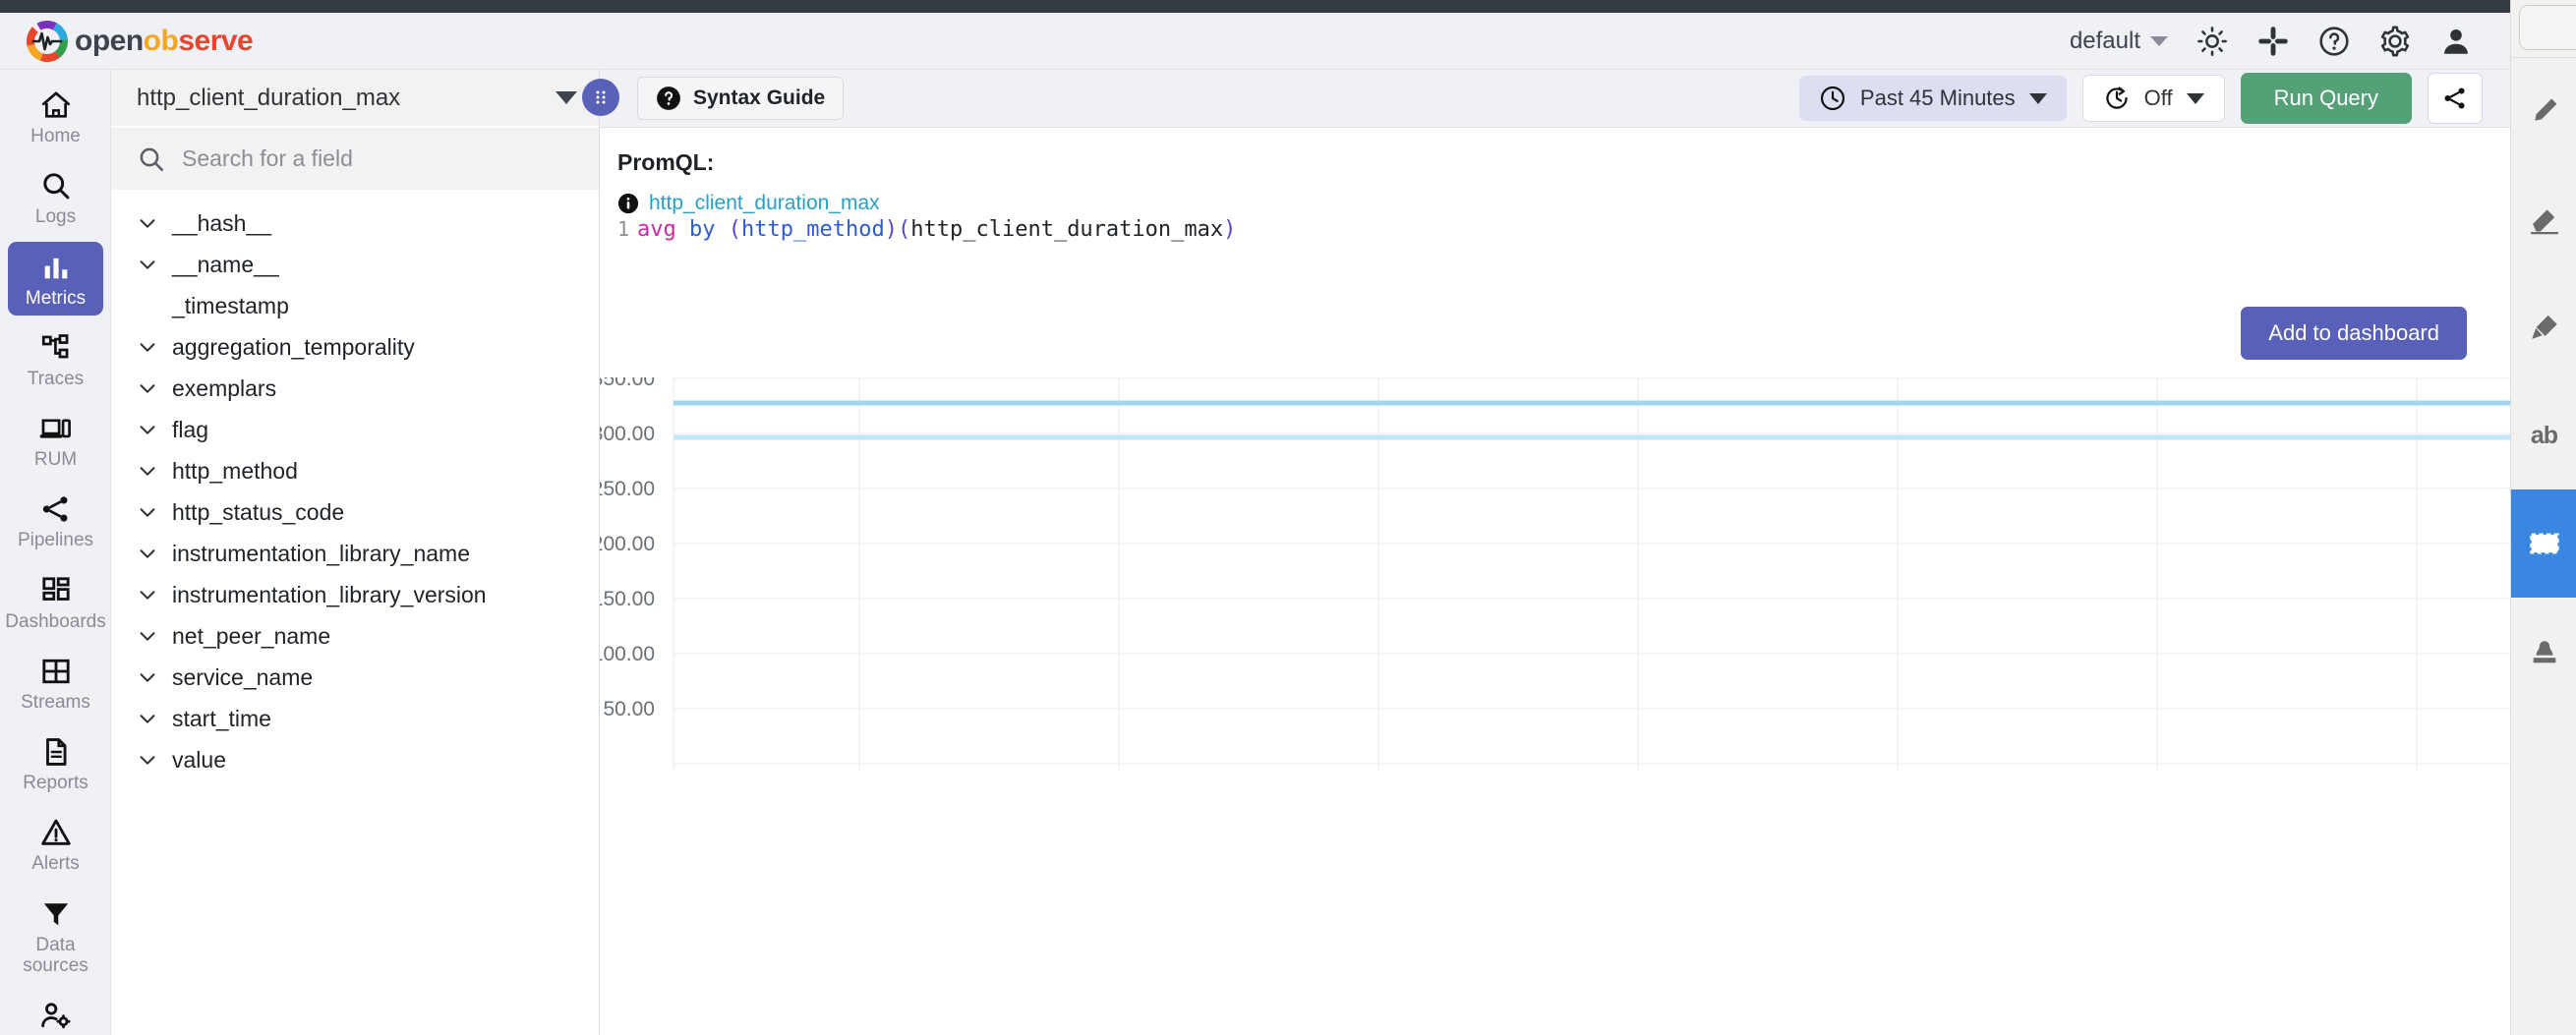  I want to click on gear-icon, so click(2395, 41).